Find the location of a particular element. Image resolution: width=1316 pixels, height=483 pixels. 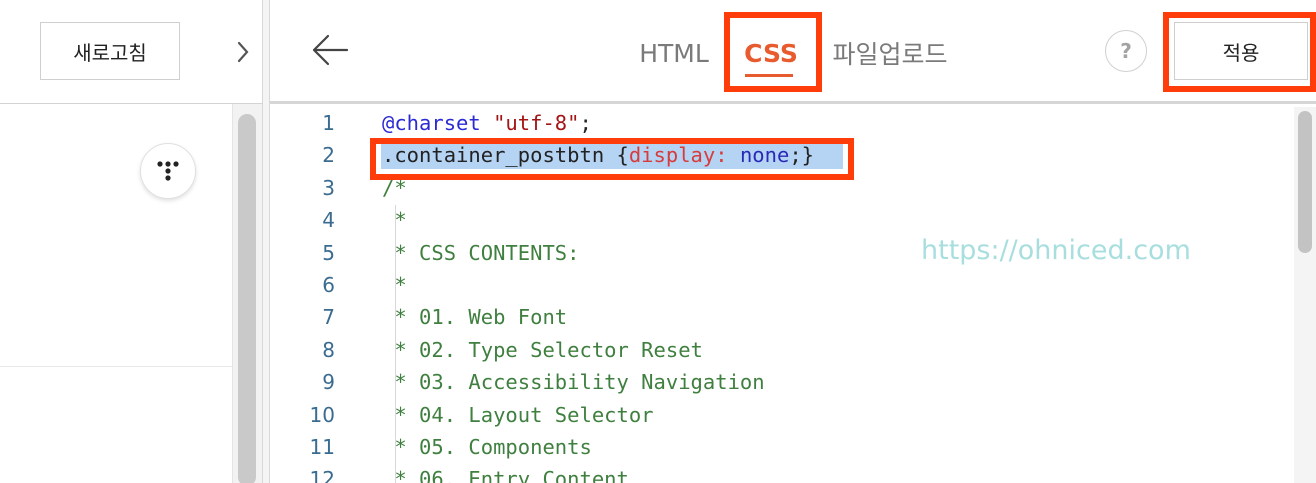

code-token: * 02. Type Selector Reset is located at coordinates (542, 349).